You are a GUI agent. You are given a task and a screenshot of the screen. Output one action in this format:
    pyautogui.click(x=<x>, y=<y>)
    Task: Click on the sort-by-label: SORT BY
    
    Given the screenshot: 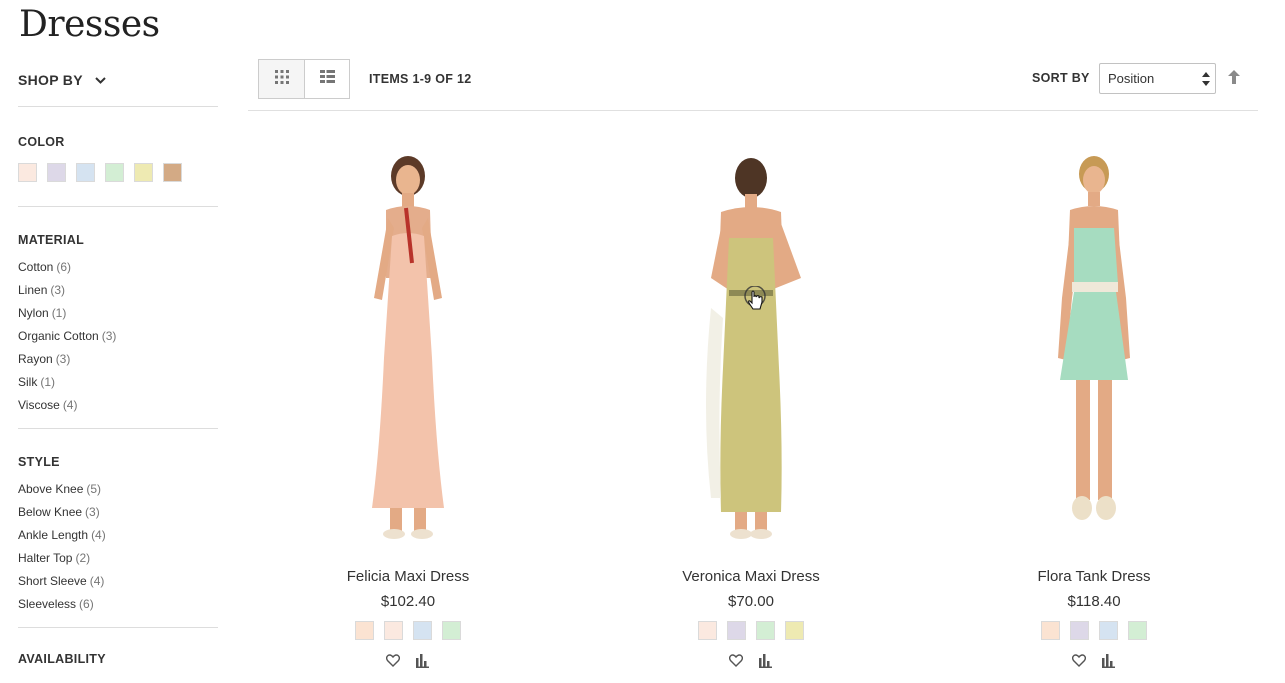 What is the action you would take?
    pyautogui.click(x=1061, y=78)
    